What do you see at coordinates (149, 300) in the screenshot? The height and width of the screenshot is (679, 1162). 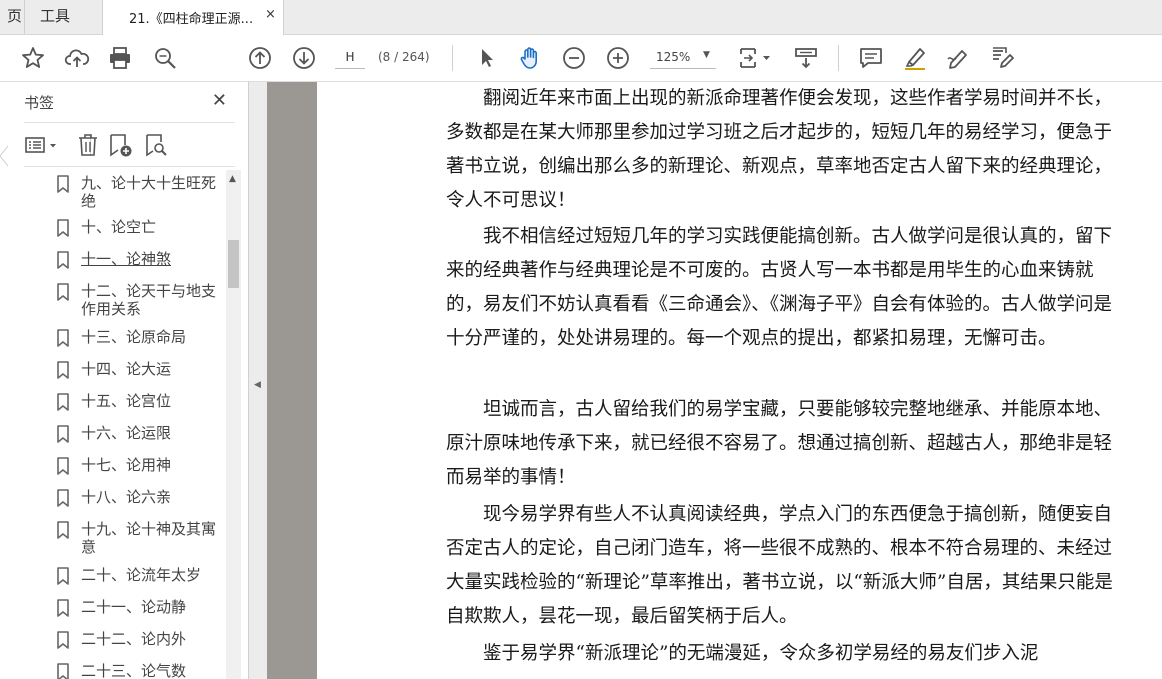 I see `bookmark-label: 十二、论天干与地支作用关系` at bounding box center [149, 300].